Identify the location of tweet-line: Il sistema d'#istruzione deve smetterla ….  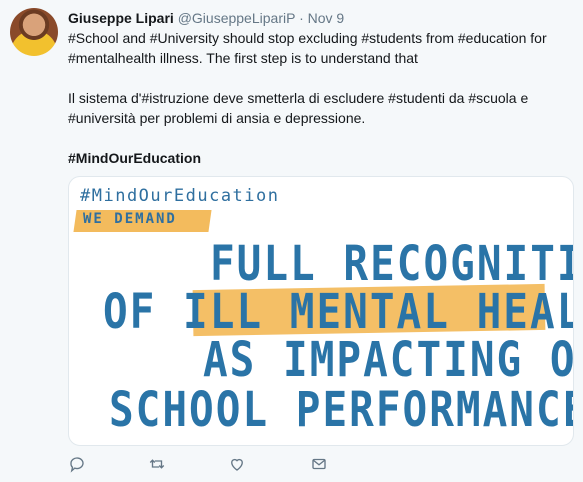
(298, 98).